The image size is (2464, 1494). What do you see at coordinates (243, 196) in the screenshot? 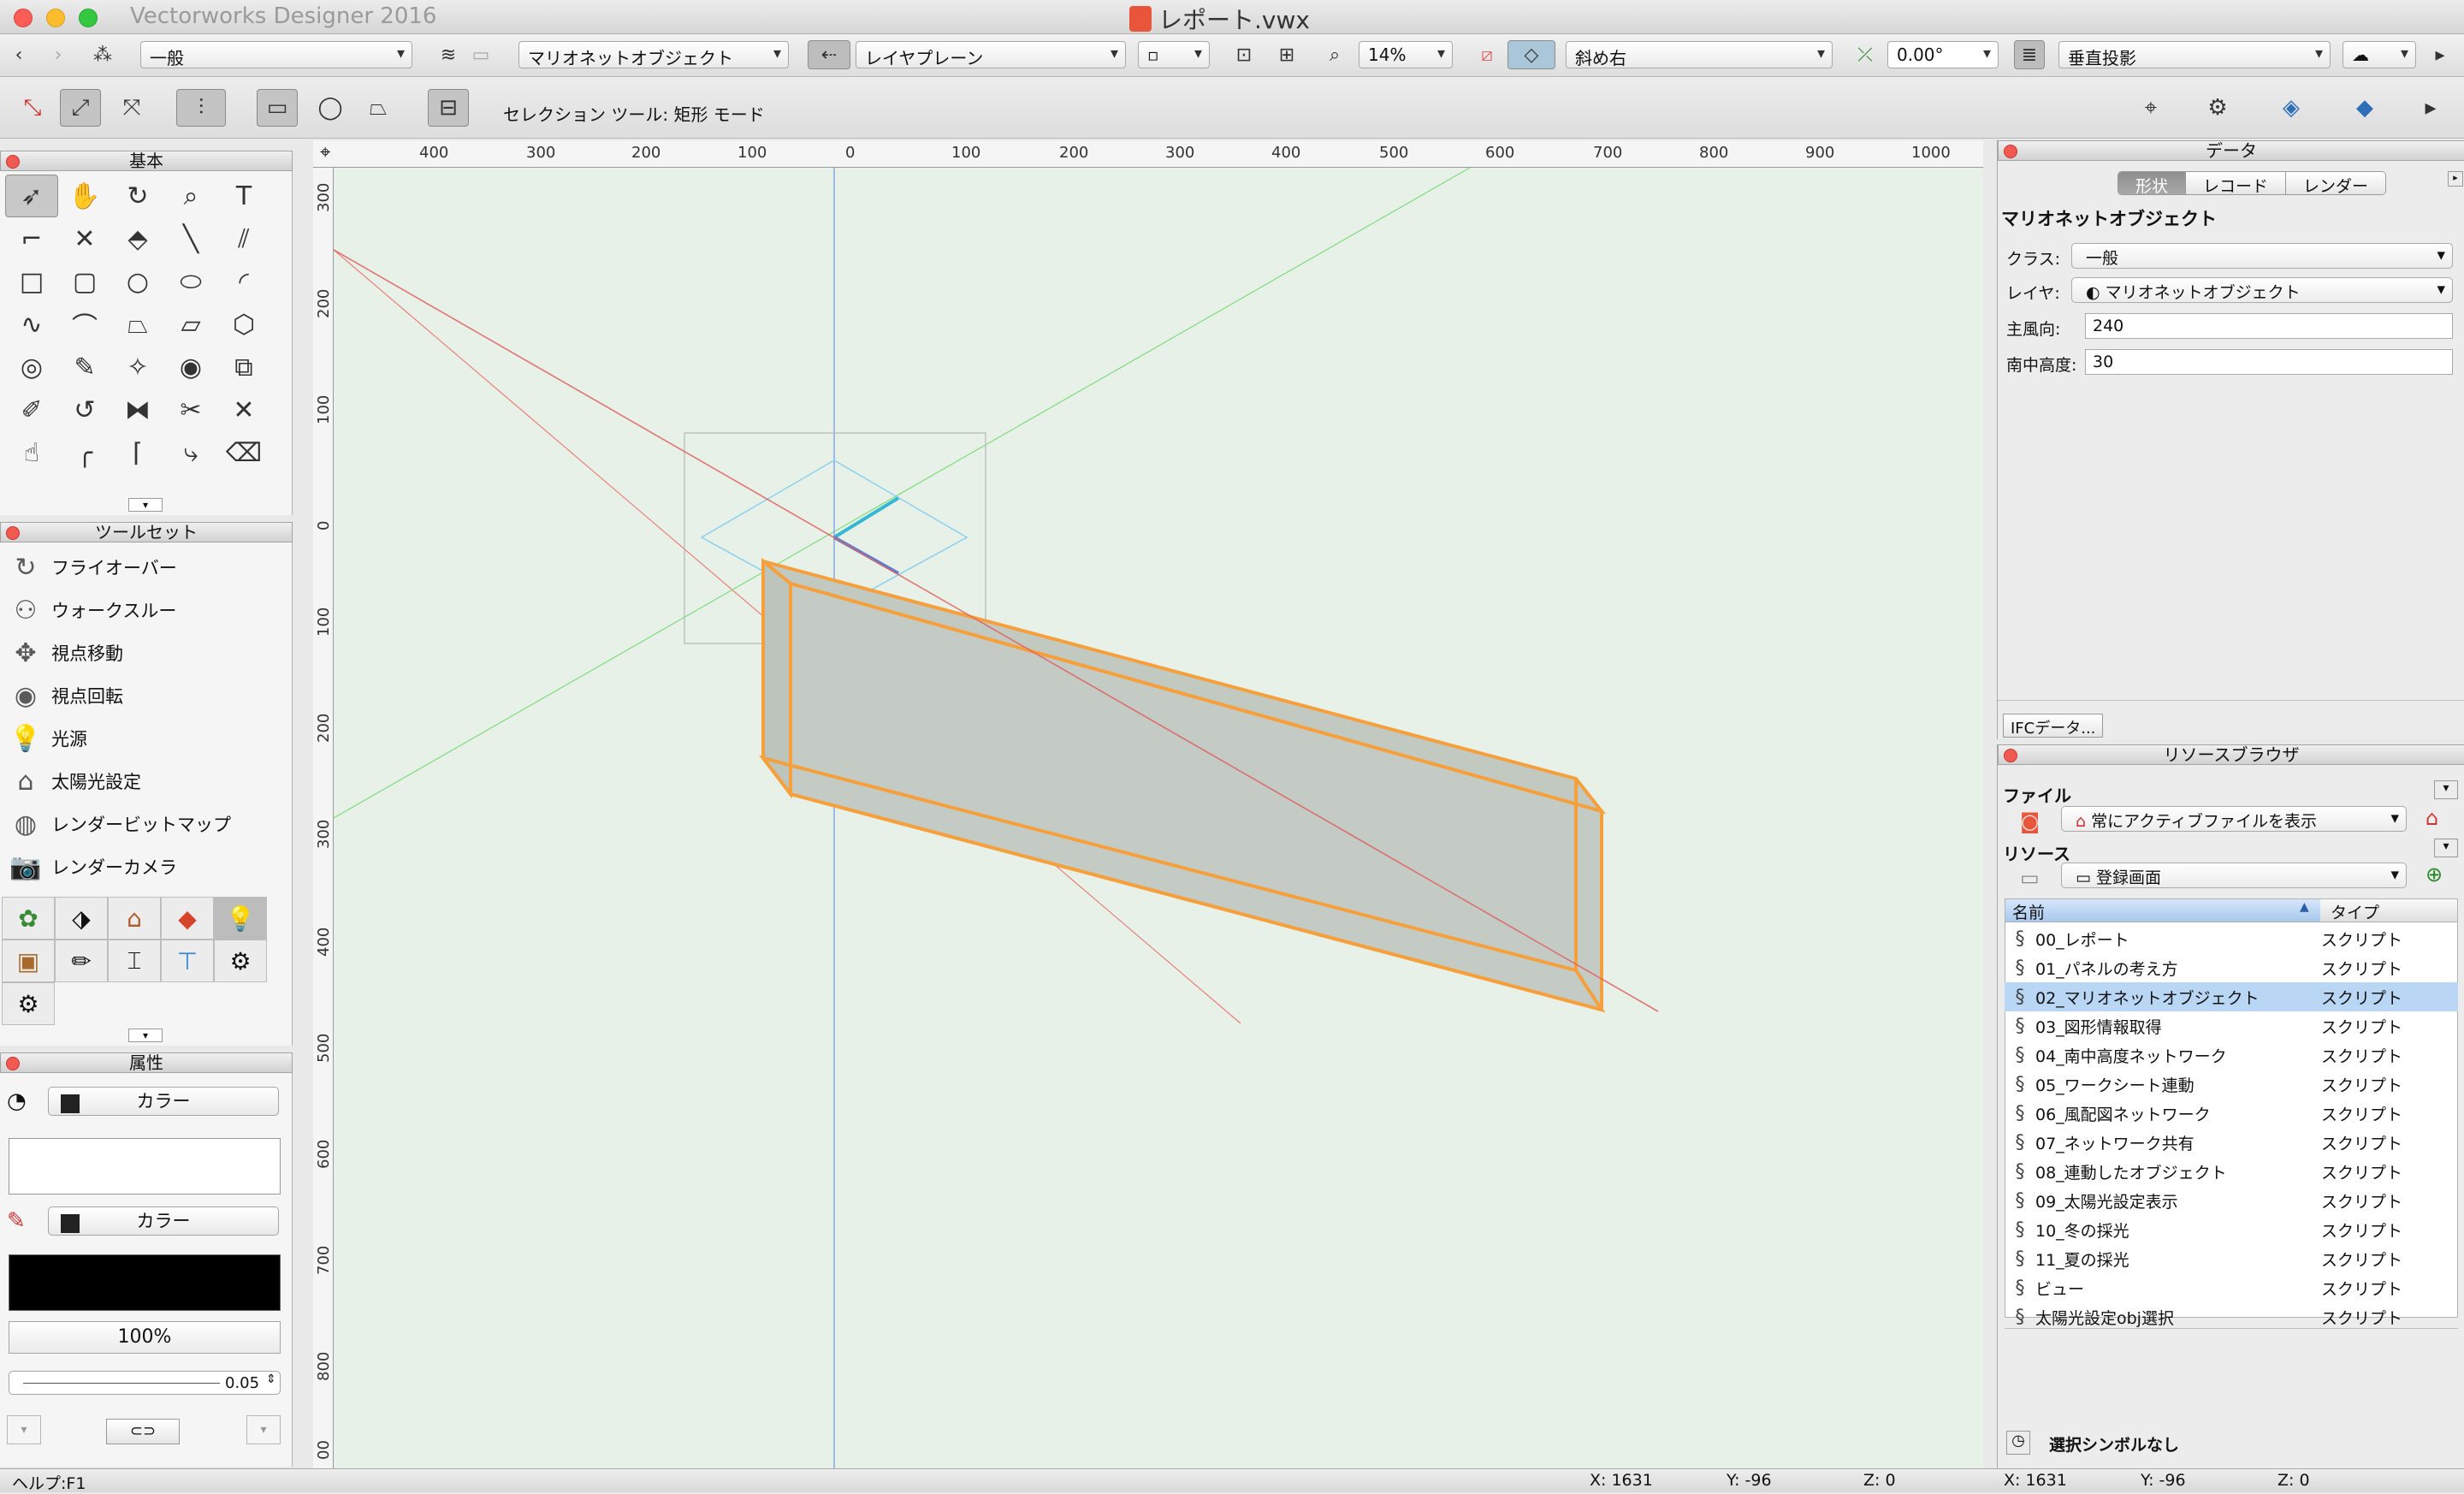
I see `text-tool-icon: T` at bounding box center [243, 196].